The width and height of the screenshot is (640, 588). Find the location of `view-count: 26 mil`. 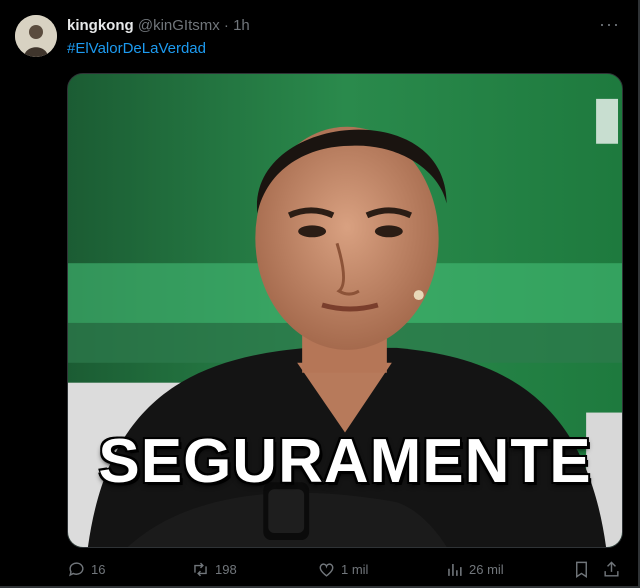

view-count: 26 mil is located at coordinates (486, 569).